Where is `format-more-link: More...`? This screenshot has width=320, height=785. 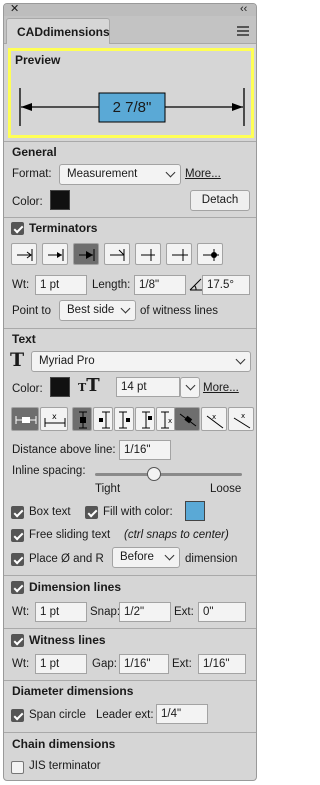 format-more-link: More... is located at coordinates (203, 174).